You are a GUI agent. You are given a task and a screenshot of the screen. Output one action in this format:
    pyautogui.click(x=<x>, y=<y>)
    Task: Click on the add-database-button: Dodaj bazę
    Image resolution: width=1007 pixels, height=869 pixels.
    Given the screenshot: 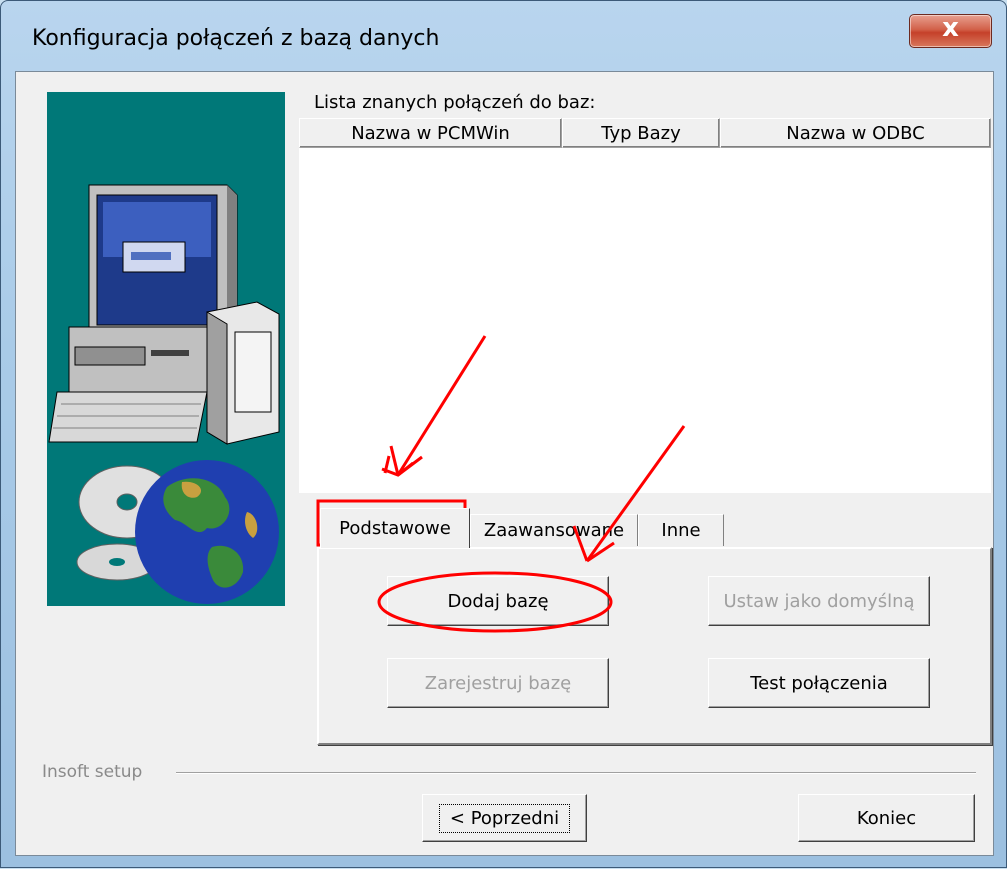 What is the action you would take?
    pyautogui.click(x=498, y=601)
    